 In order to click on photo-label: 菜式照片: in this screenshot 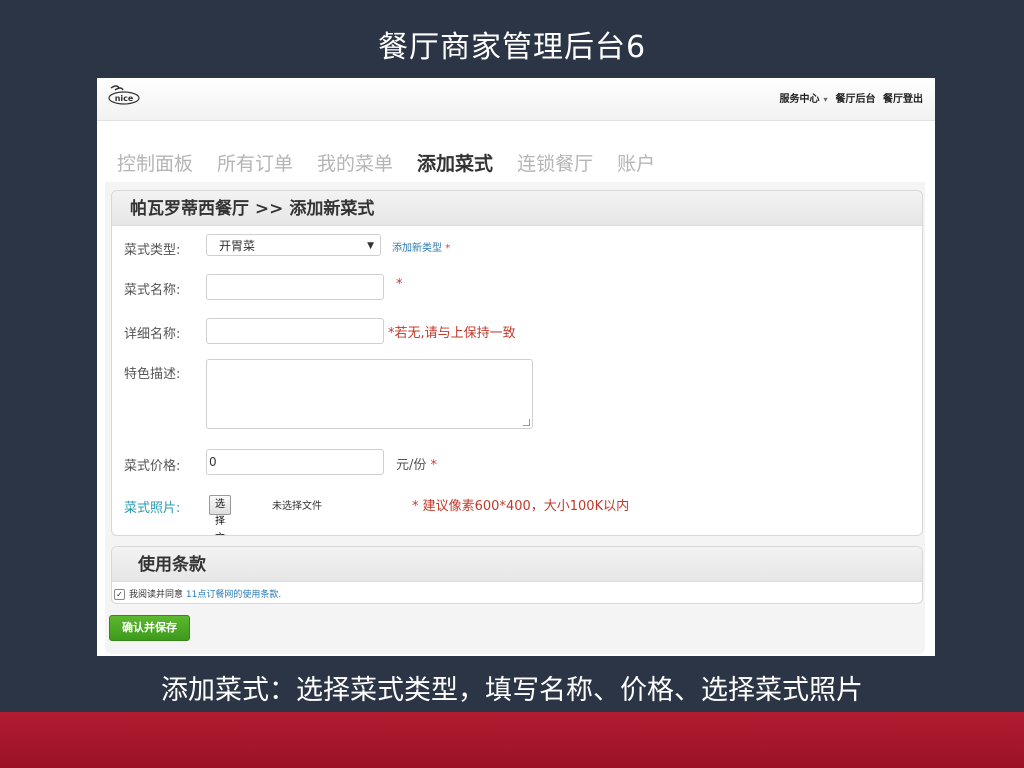, I will do `click(152, 508)`.